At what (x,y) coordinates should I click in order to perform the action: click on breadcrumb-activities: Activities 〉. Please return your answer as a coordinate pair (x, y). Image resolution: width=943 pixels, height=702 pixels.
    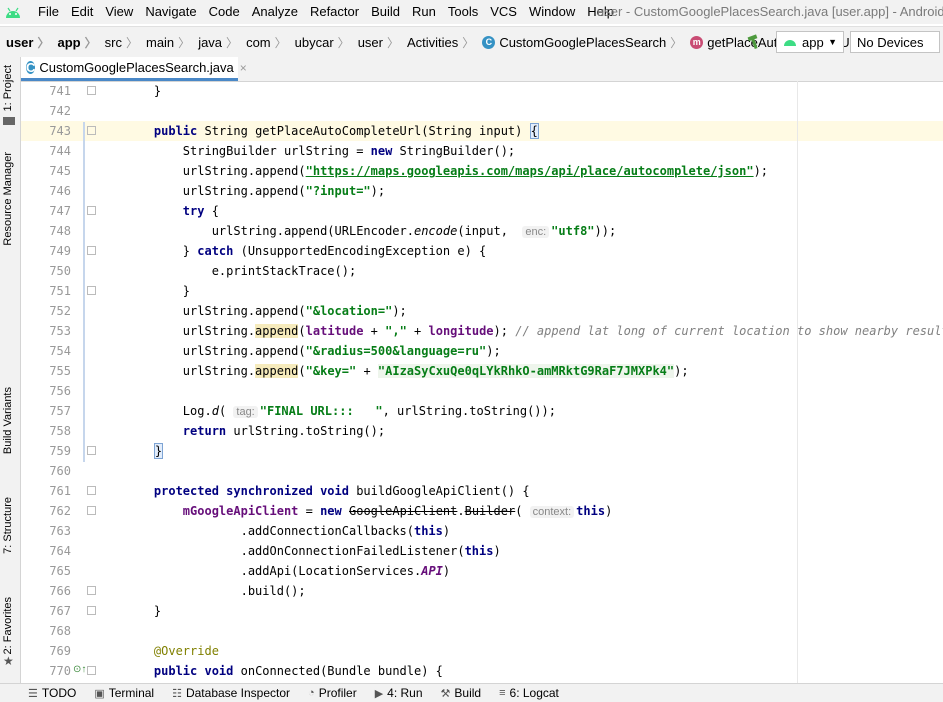
    Looking at the image, I should click on (438, 42).